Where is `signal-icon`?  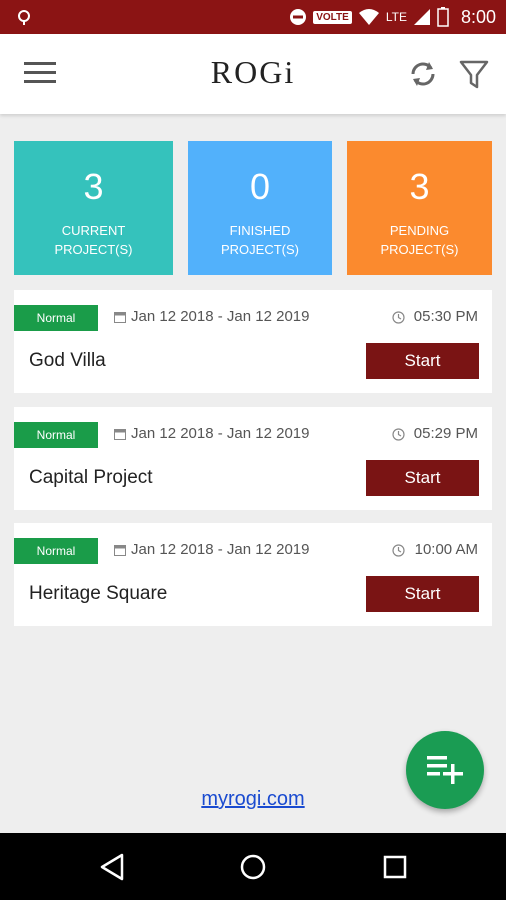
signal-icon is located at coordinates (421, 17).